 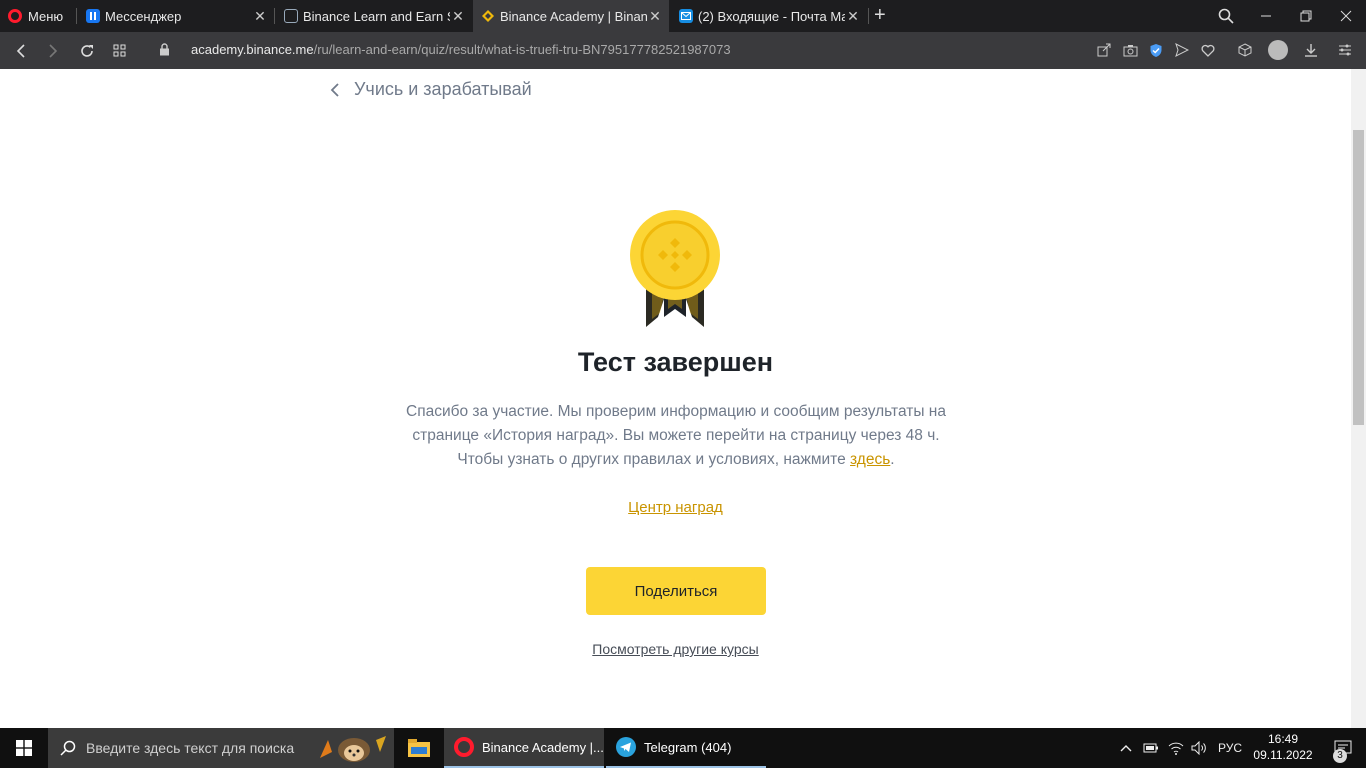 I want to click on downloads-button, so click(x=1311, y=50).